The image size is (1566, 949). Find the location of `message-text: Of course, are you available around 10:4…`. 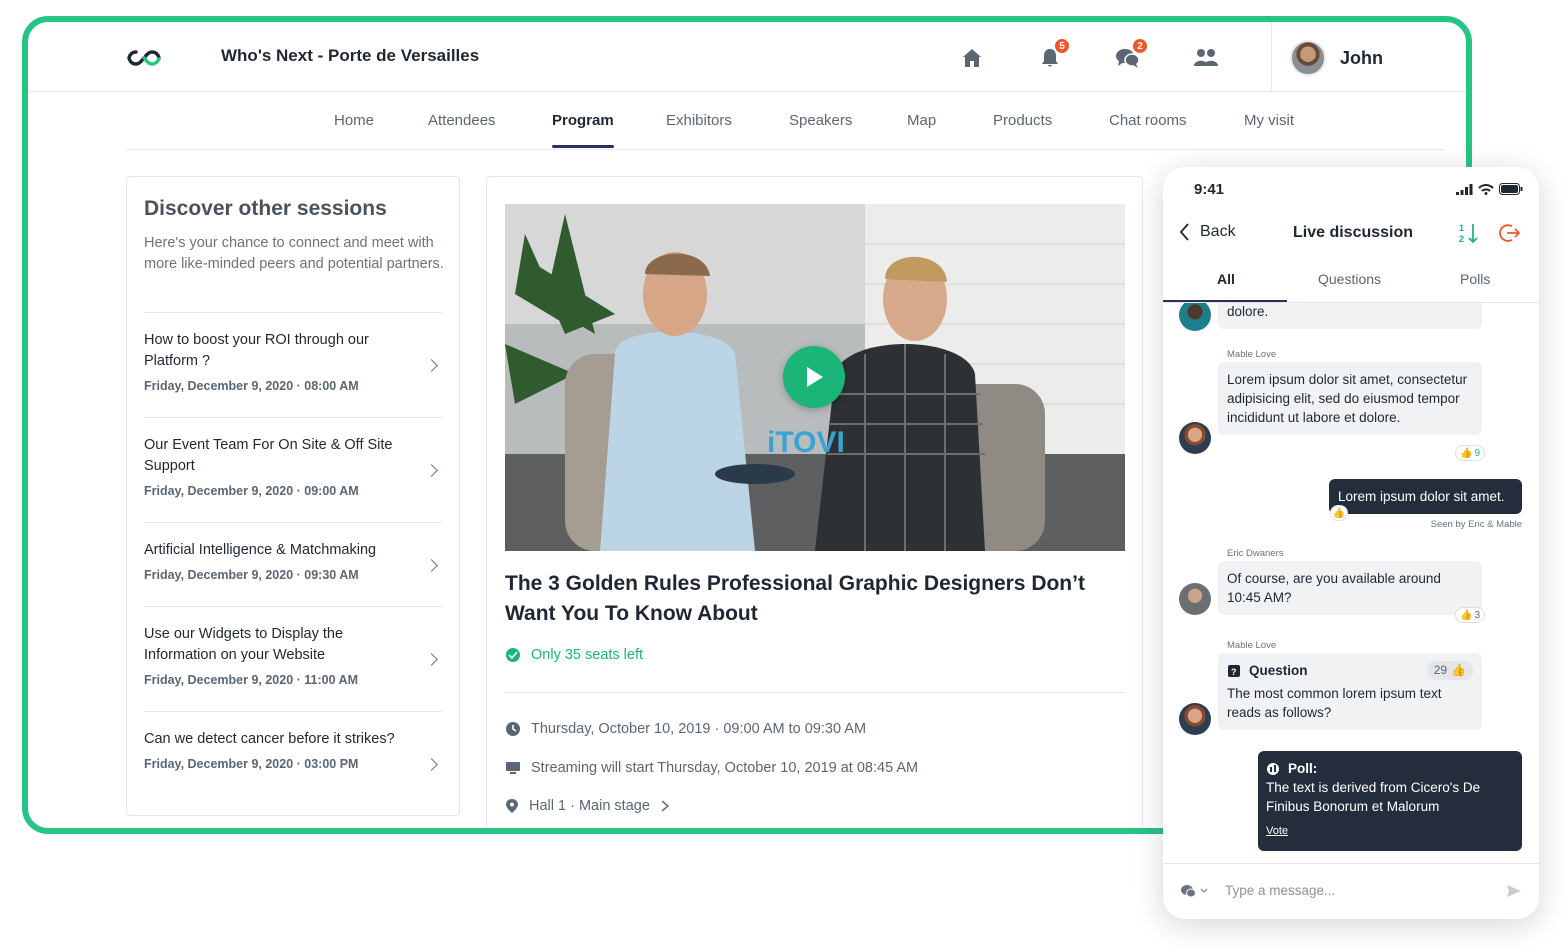

message-text: Of course, are you available around 10:4… is located at coordinates (1334, 588).